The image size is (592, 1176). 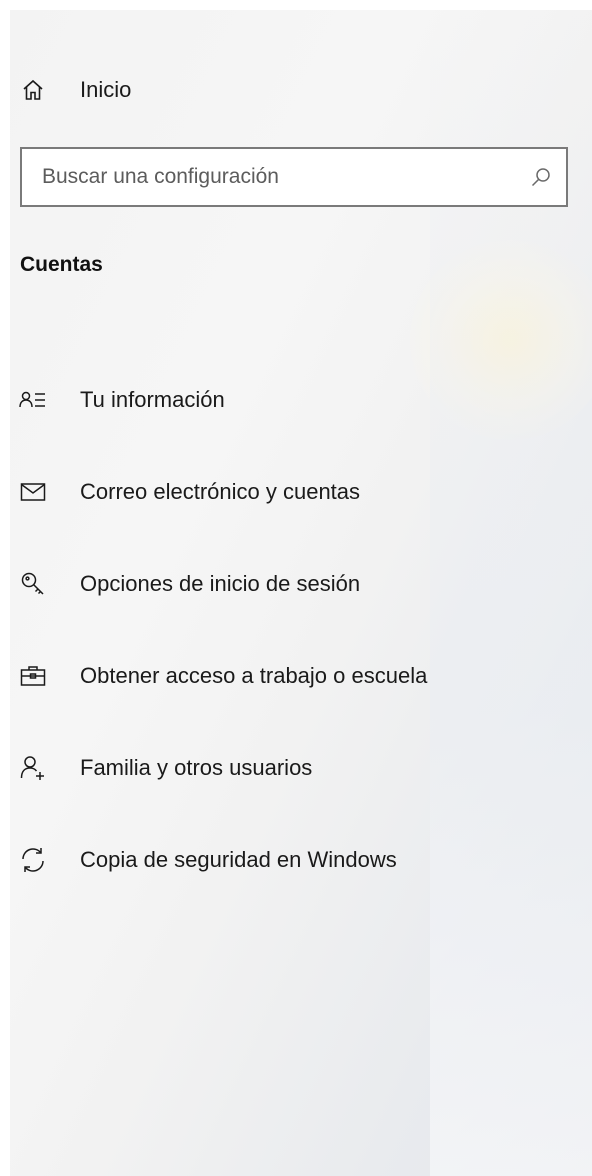 What do you see at coordinates (106, 89) in the screenshot?
I see `home-label: Inicio` at bounding box center [106, 89].